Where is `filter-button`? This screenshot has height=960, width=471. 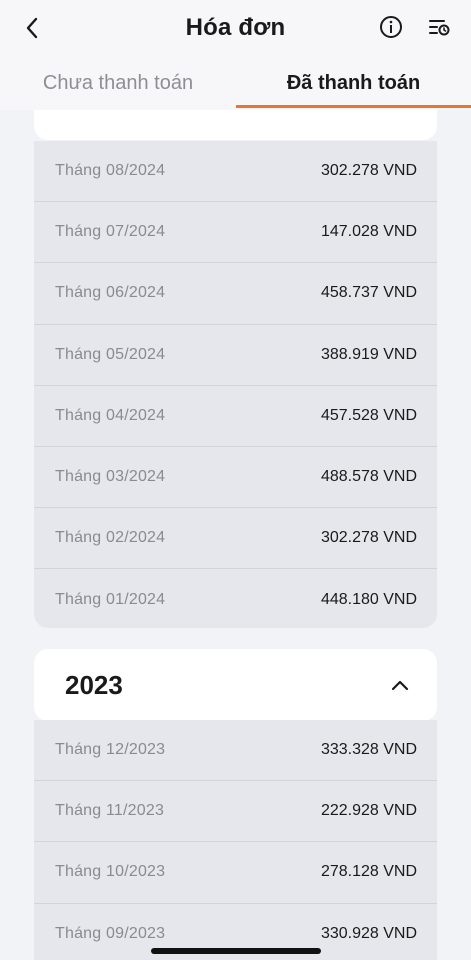
filter-button is located at coordinates (439, 27).